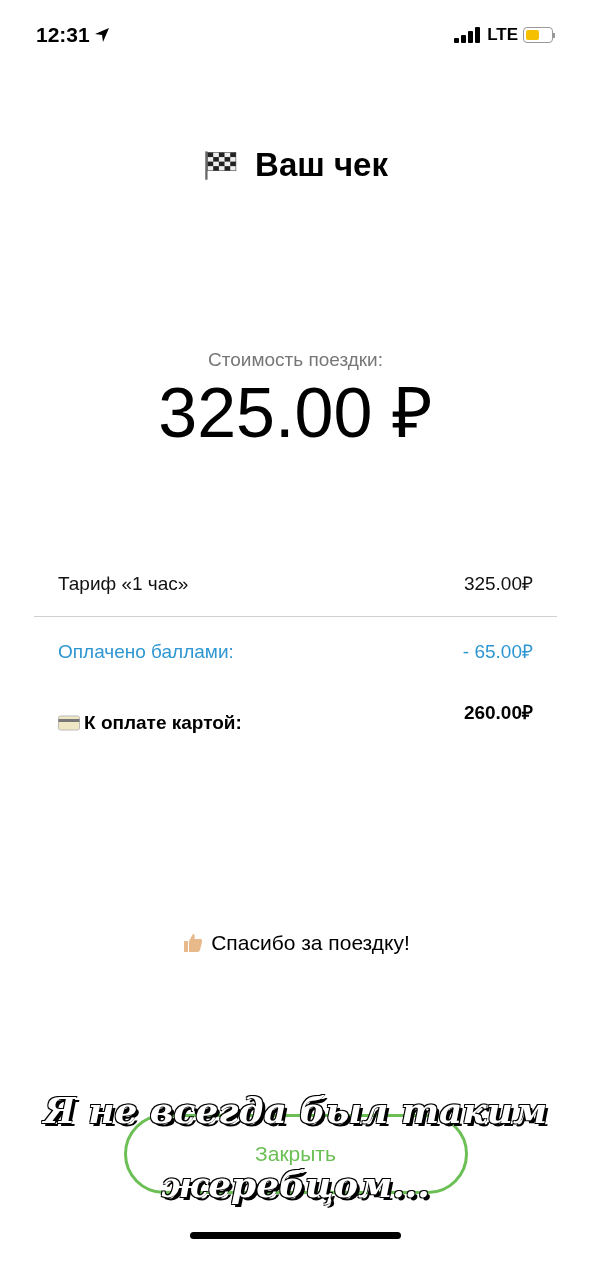 Image resolution: width=591 pixels, height=1280 pixels. Describe the element at coordinates (220, 164) in the screenshot. I see `checkered-flag-icon` at that location.